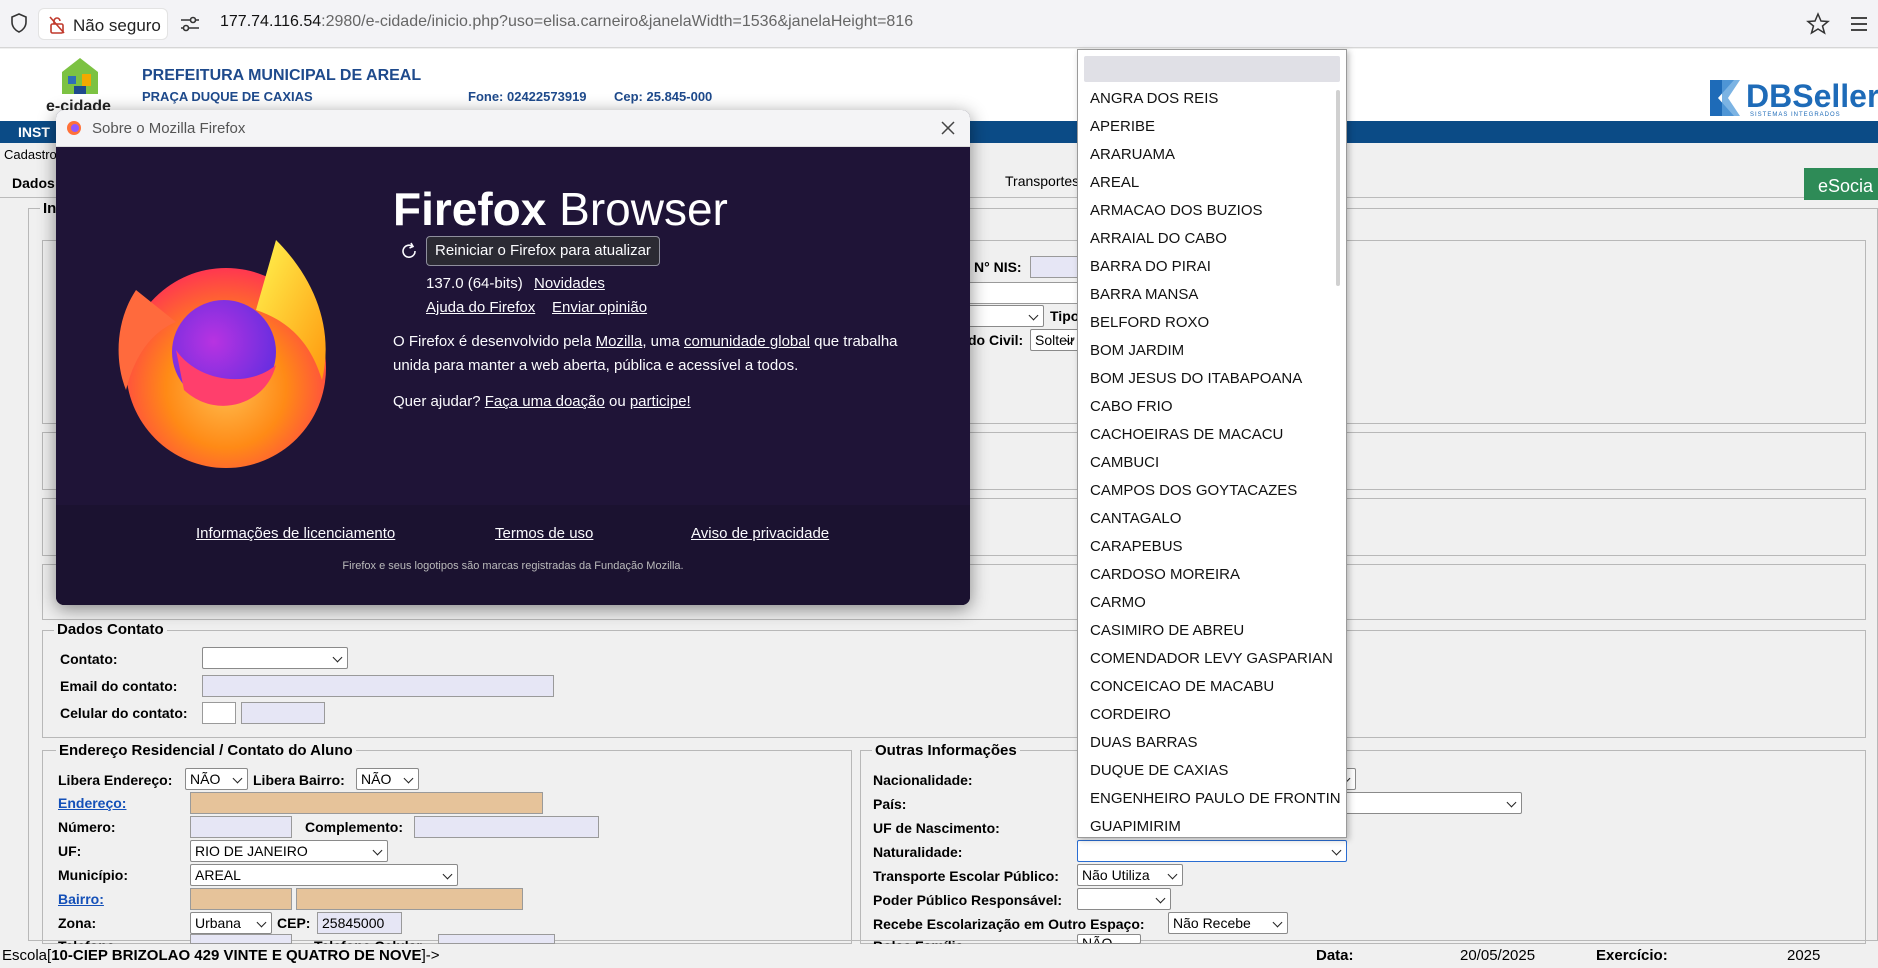 The height and width of the screenshot is (968, 1878). I want to click on bookmark-star-icon, so click(1818, 24).